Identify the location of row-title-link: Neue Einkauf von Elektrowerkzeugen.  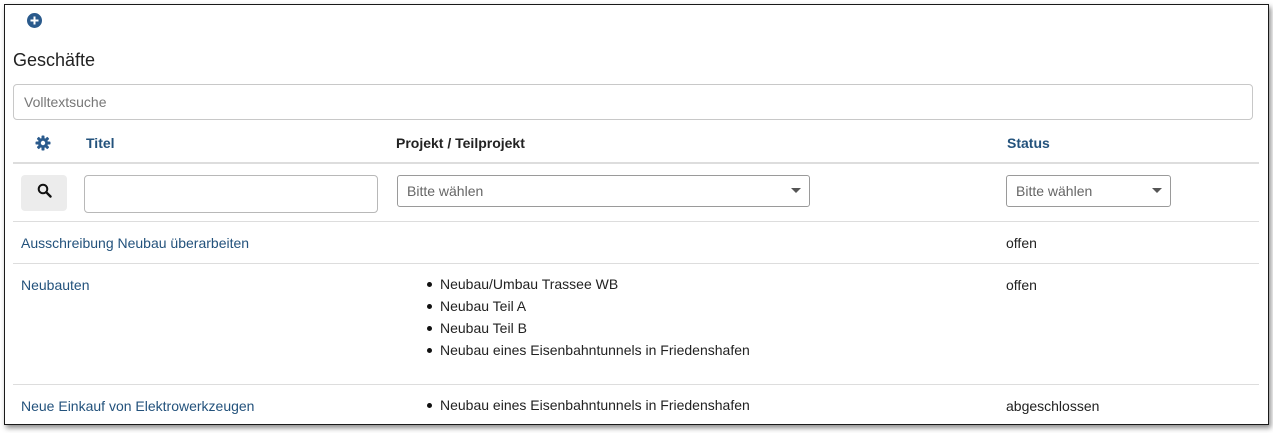
(137, 406).